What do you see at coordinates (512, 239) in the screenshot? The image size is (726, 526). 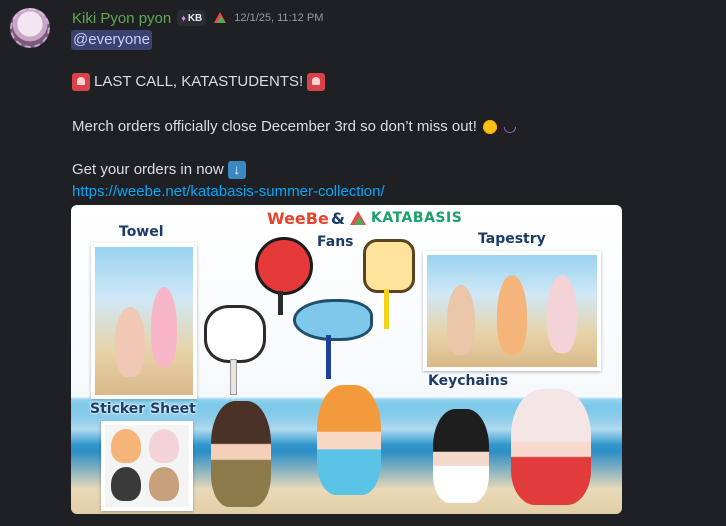 I see `tapestry-label: Tapestry` at bounding box center [512, 239].